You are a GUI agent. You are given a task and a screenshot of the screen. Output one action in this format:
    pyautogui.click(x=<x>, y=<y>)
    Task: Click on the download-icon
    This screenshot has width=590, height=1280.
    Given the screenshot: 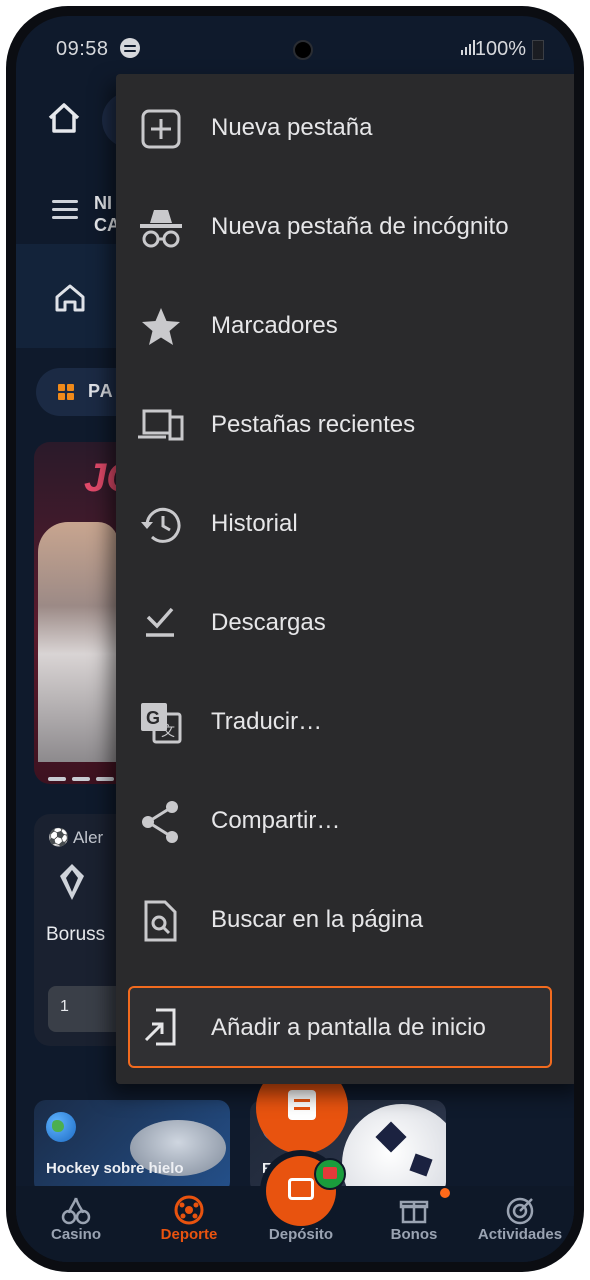 What is the action you would take?
    pyautogui.click(x=161, y=624)
    